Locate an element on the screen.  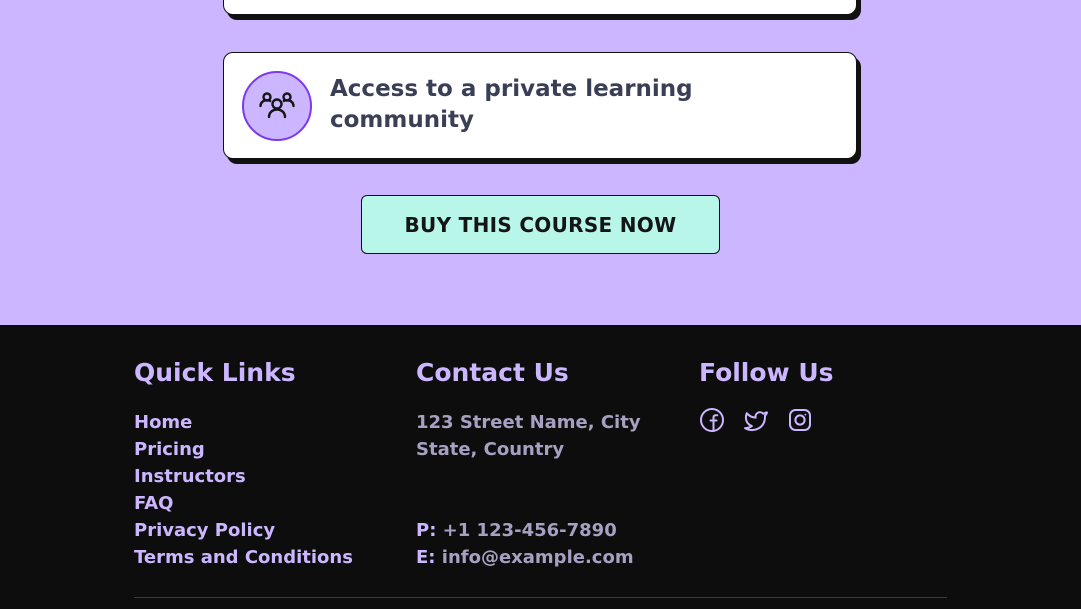
follow-column: Follow Us is located at coordinates (824, 394).